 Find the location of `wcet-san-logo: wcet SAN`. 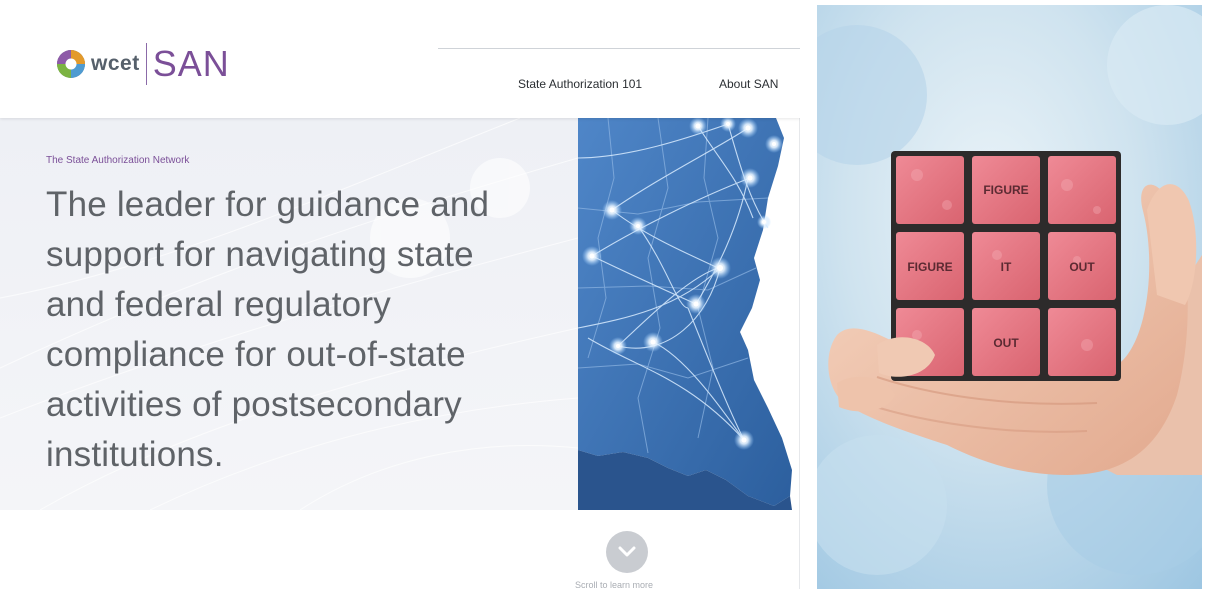

wcet-san-logo: wcet SAN is located at coordinates (143, 64).